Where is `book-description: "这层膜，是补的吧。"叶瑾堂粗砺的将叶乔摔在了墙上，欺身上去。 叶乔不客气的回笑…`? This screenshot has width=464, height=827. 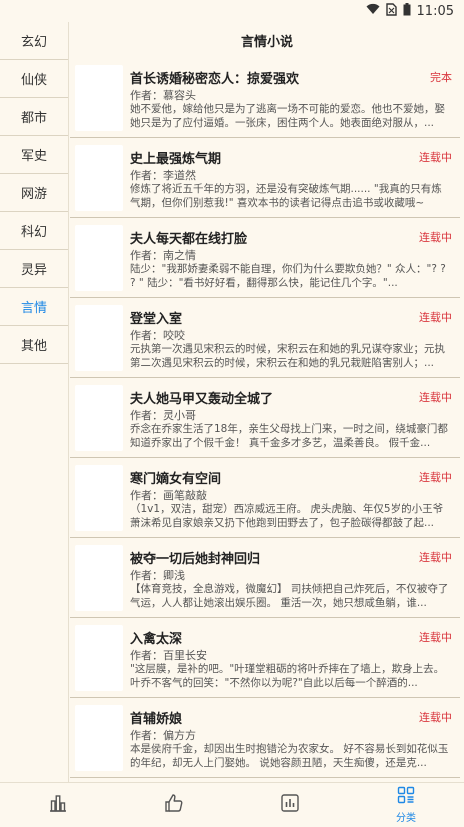 book-description: "这层膜，是补的吧。"叶瑾堂粗砺的将叶乔摔在了墙上，欺身上去。 叶乔不客气的回笑… is located at coordinates (287, 676).